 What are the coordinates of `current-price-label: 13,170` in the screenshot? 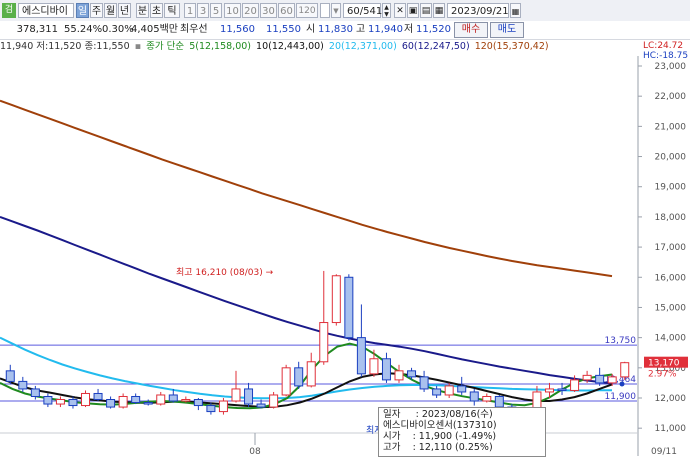 It's located at (664, 364).